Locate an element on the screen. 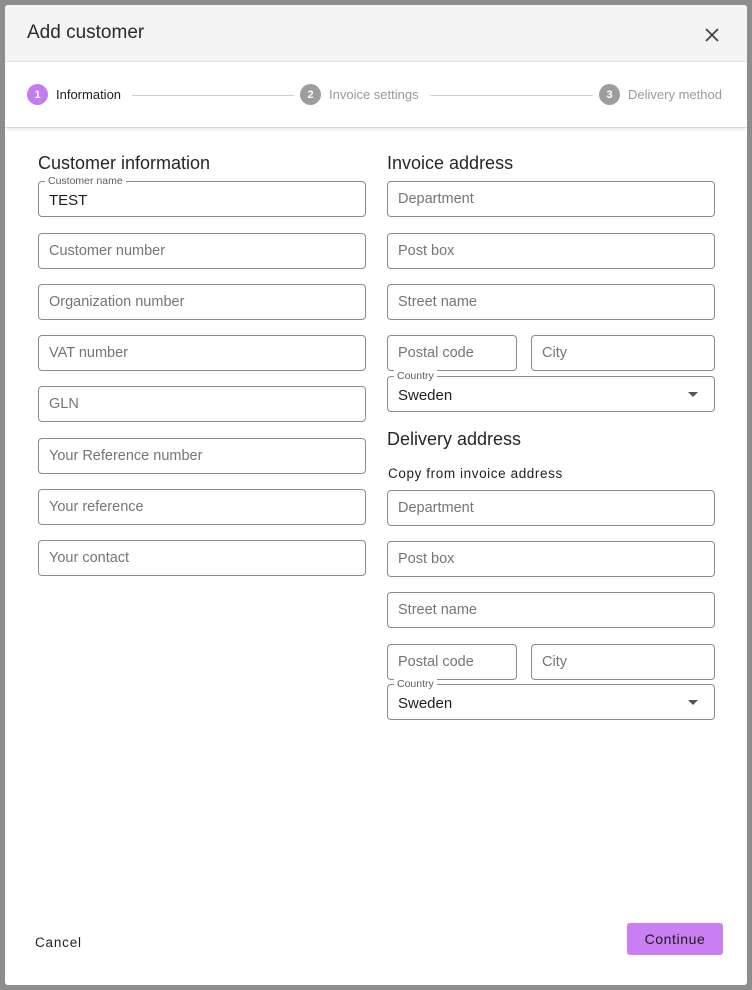 This screenshot has width=752, height=990. invoice-postal-code-field: Postal code is located at coordinates (452, 353).